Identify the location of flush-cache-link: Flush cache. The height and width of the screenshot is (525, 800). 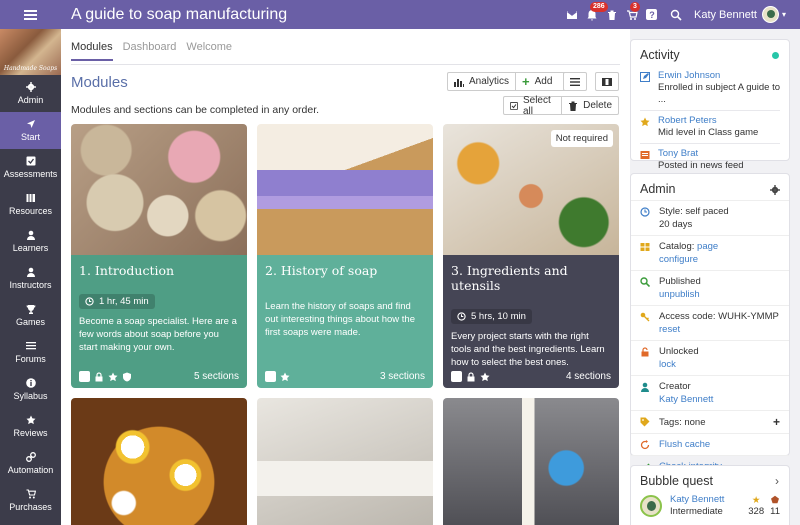
(684, 444).